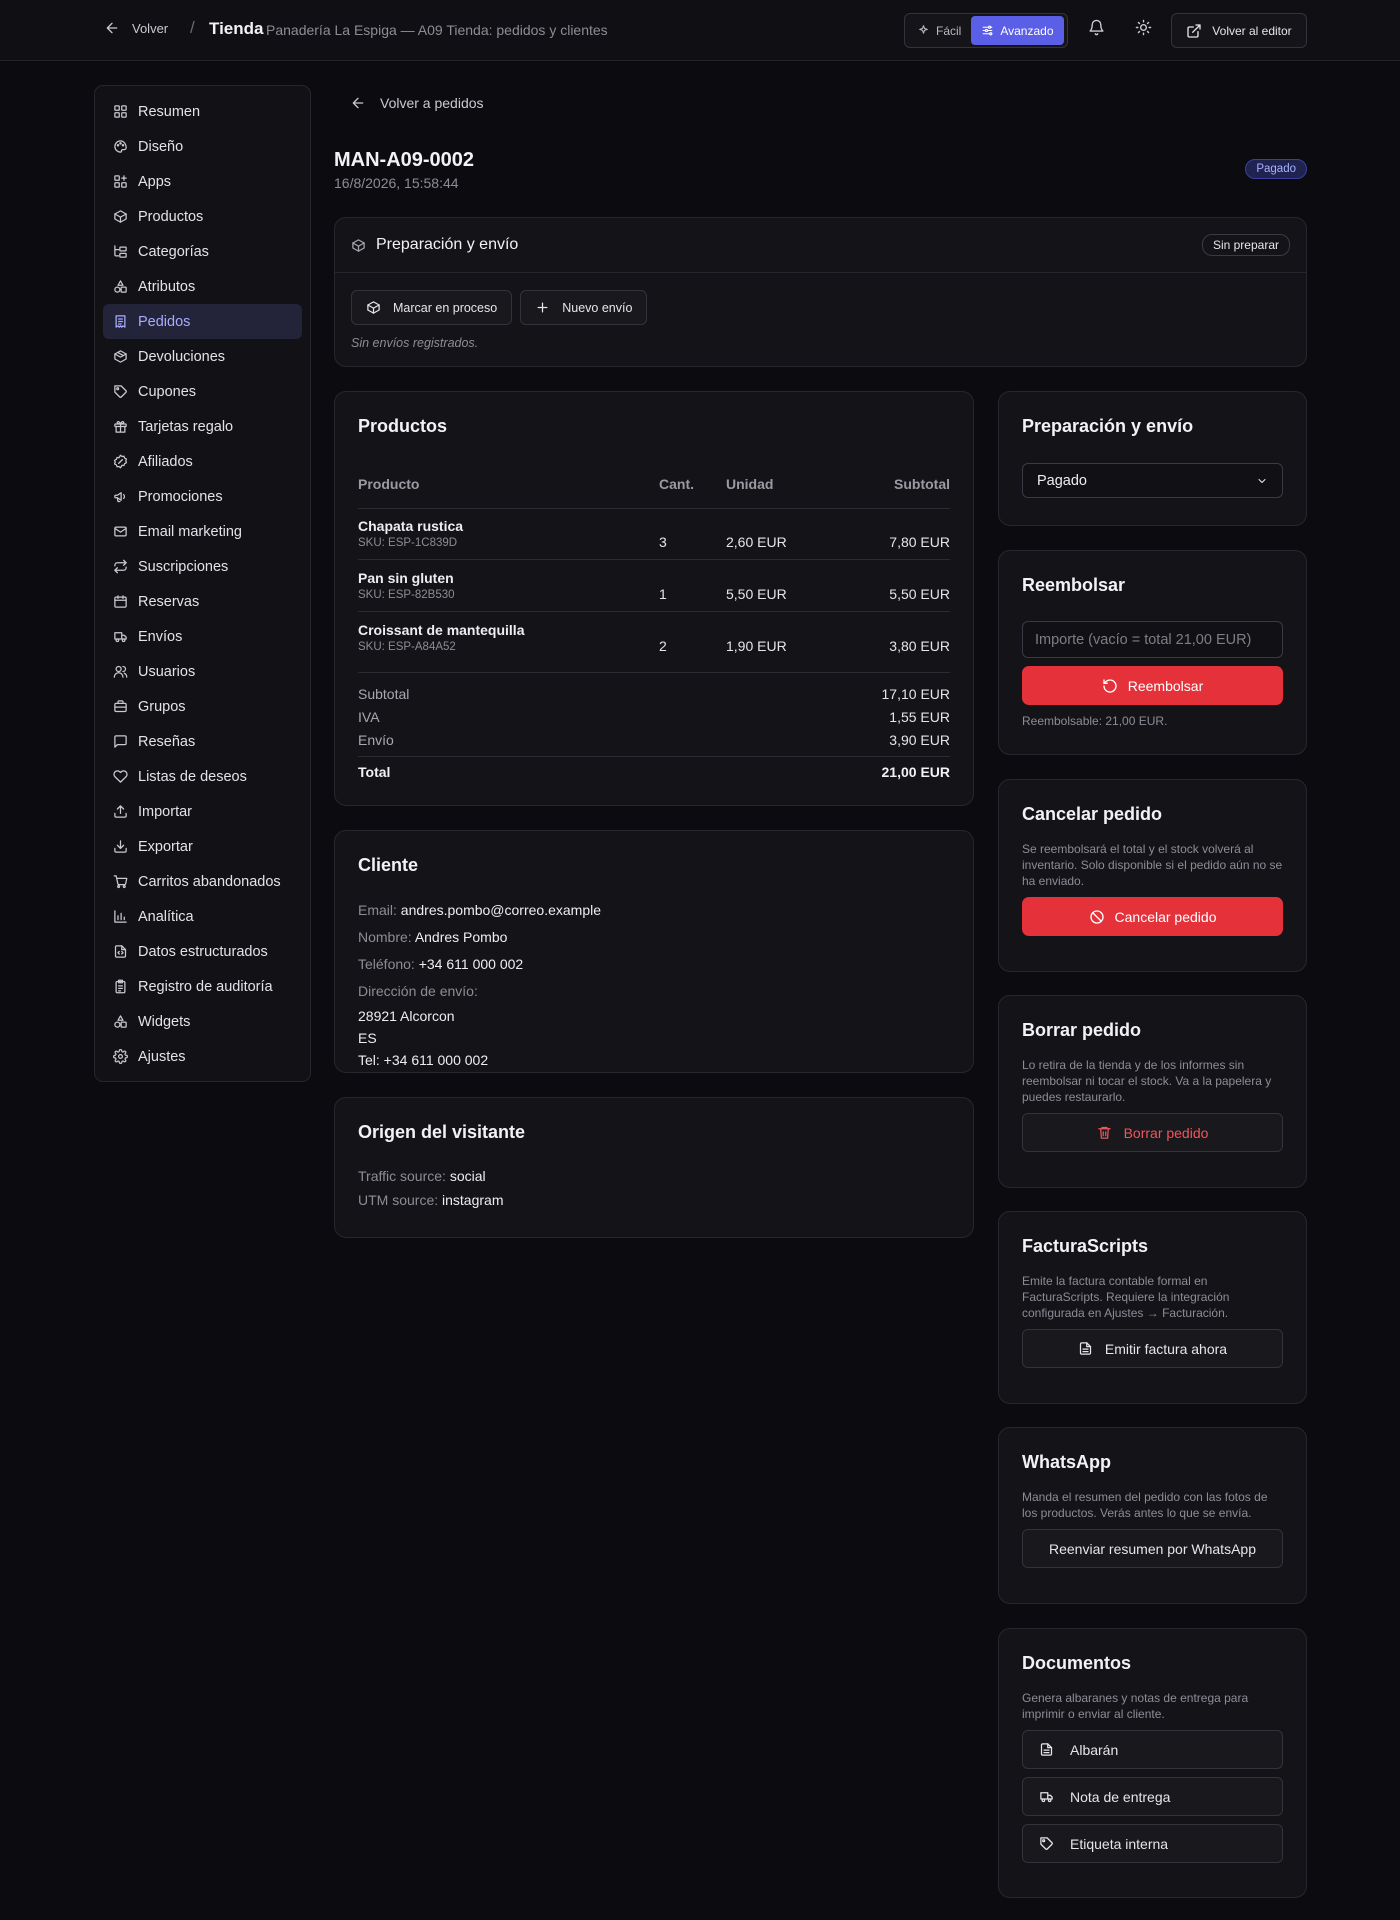  I want to click on shapes-icon, so click(120, 1021).